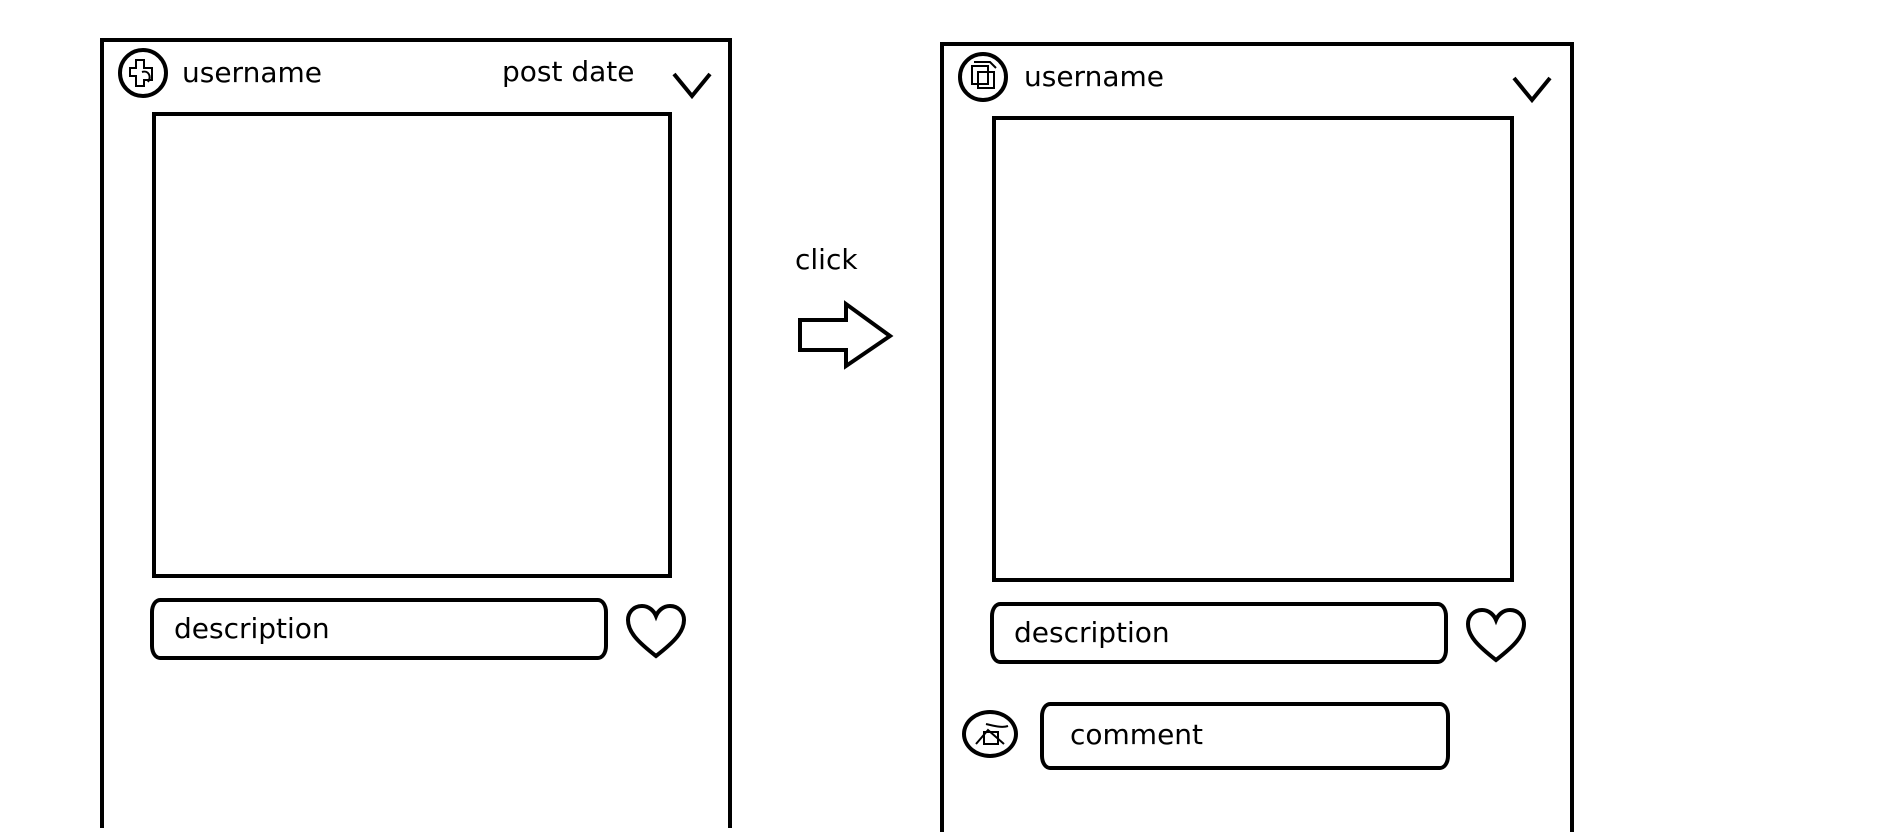  I want to click on commenter-avatar-icon, so click(990, 734).